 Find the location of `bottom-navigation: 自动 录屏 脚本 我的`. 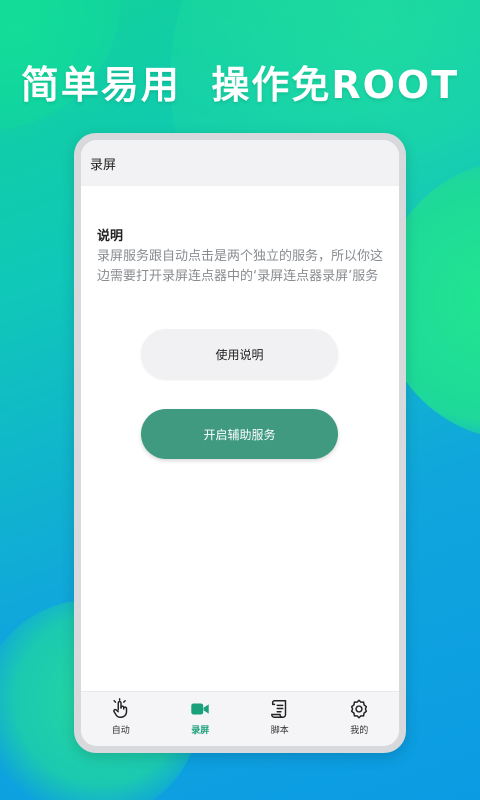

bottom-navigation: 自动 录屏 脚本 我的 is located at coordinates (240, 718).